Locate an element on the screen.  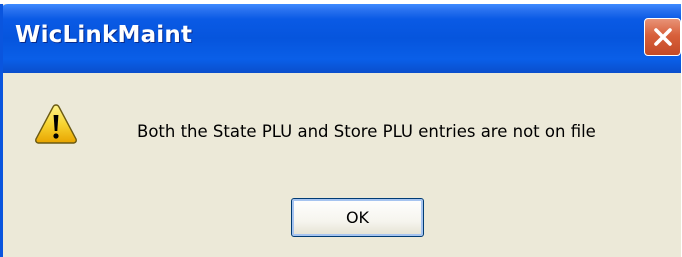
close-button is located at coordinates (662, 37).